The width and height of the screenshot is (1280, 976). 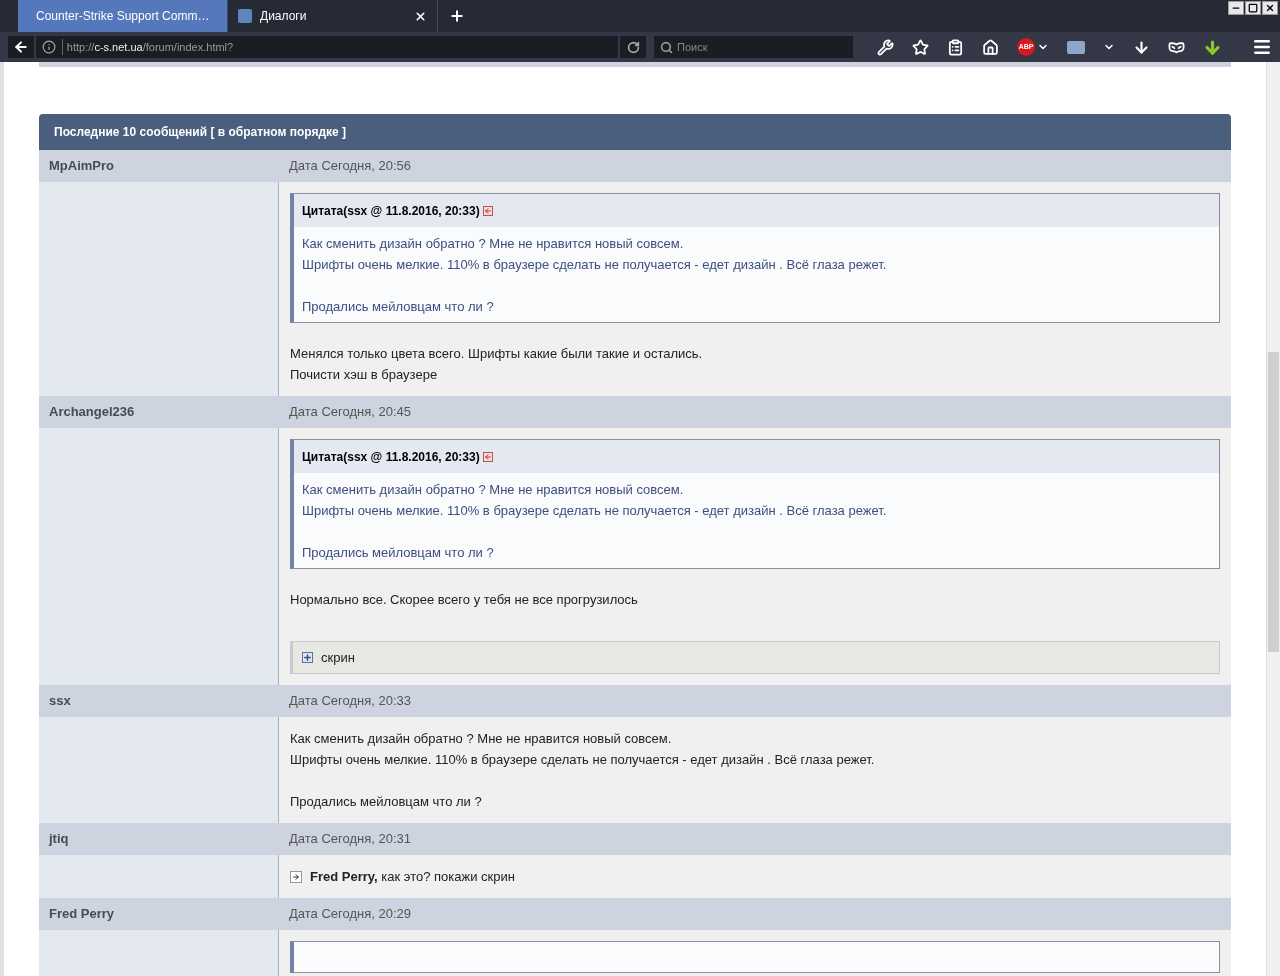 I want to click on tab-title: Диалоги, so click(x=284, y=16).